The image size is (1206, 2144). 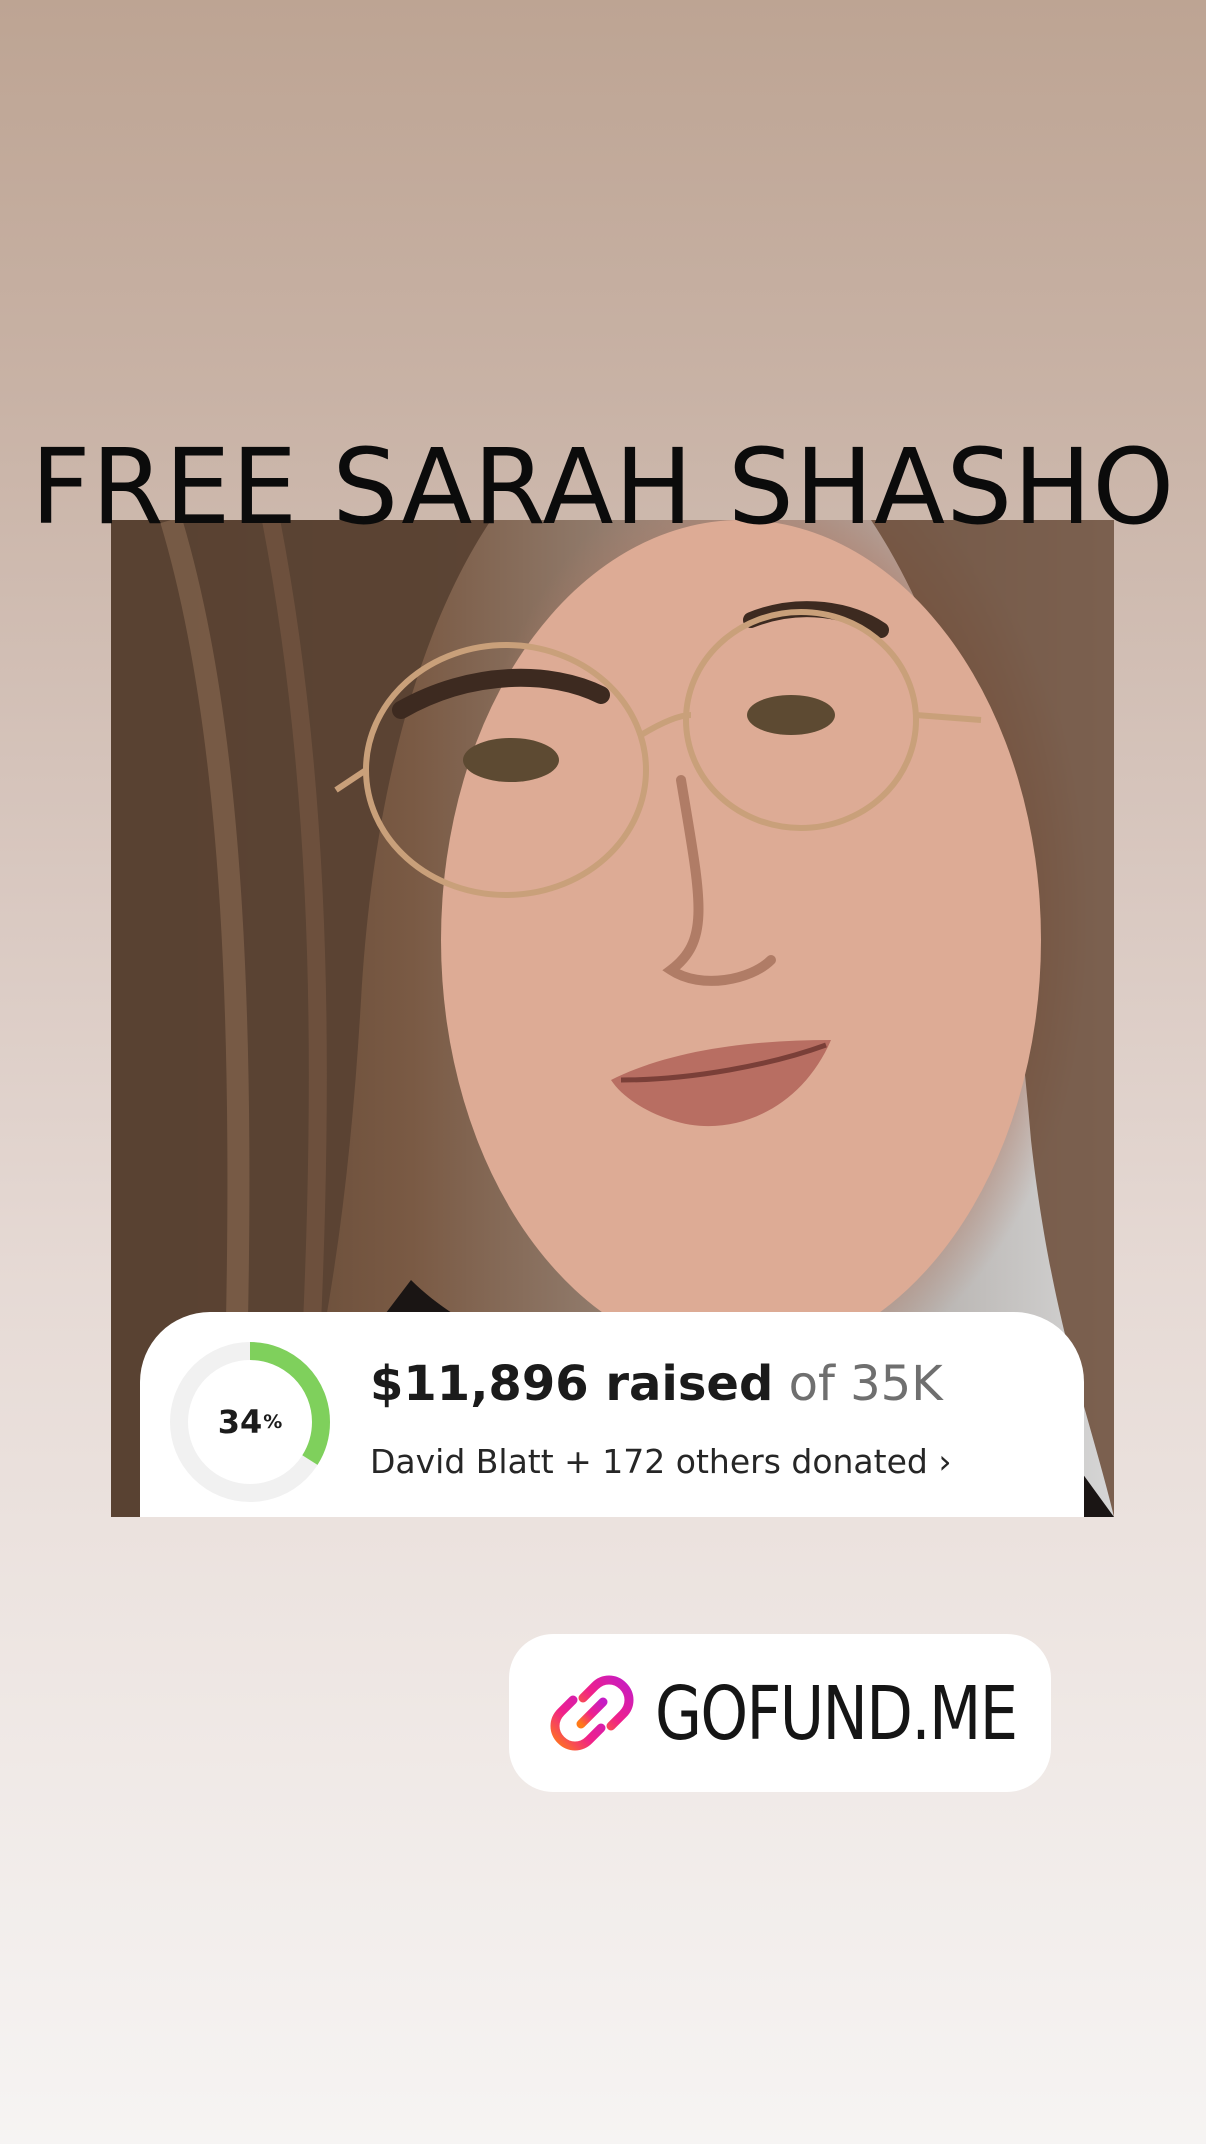 I want to click on progress-percent-sign: %, so click(x=273, y=1422).